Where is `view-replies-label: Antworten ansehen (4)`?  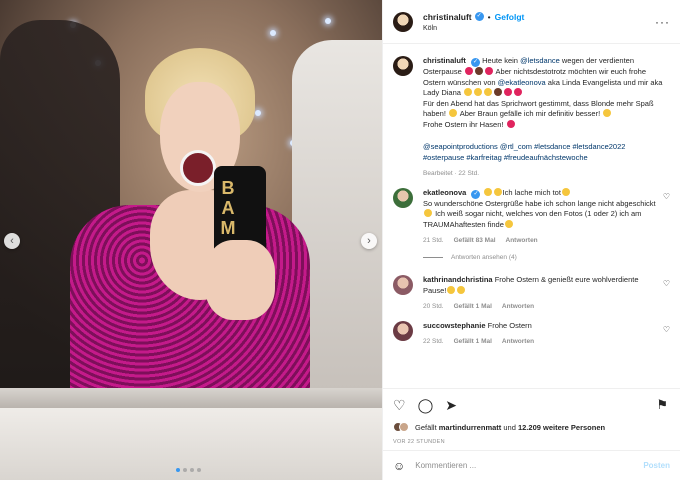
view-replies-label: Antworten ansehen (4) is located at coordinates (484, 258).